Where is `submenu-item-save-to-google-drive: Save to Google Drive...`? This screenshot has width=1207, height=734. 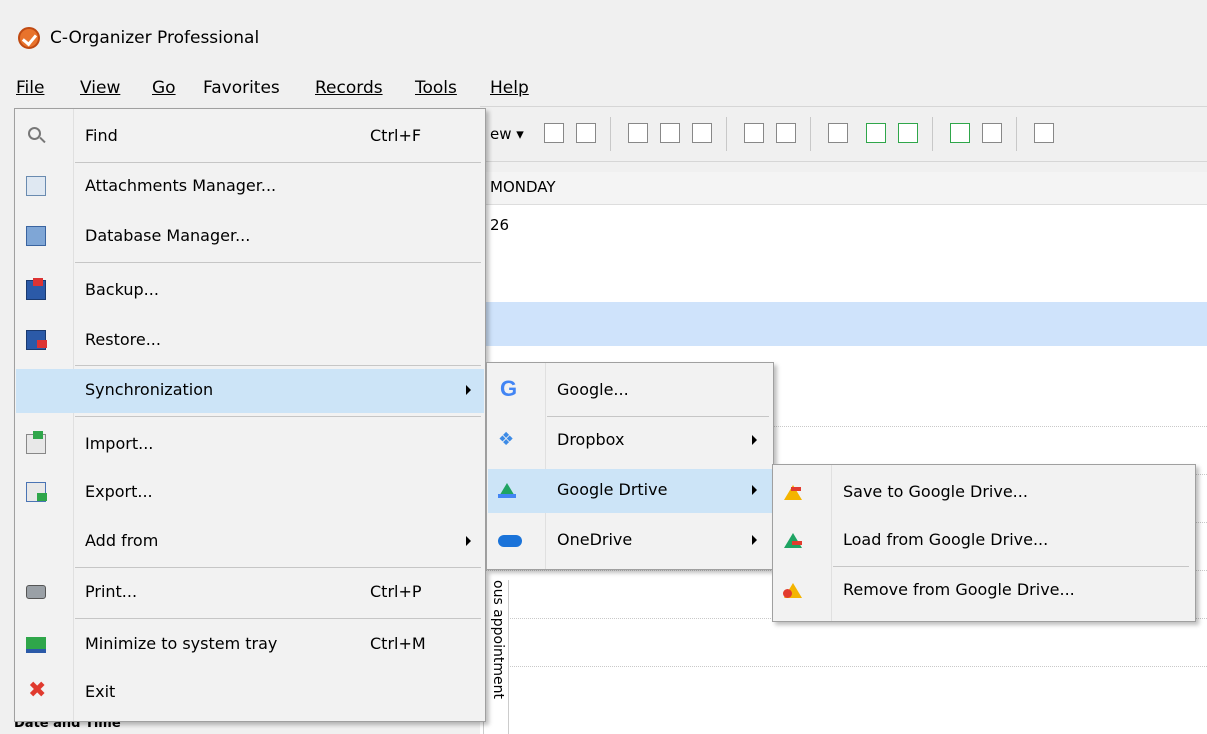
submenu-item-save-to-google-drive: Save to Google Drive... is located at coordinates (984, 493).